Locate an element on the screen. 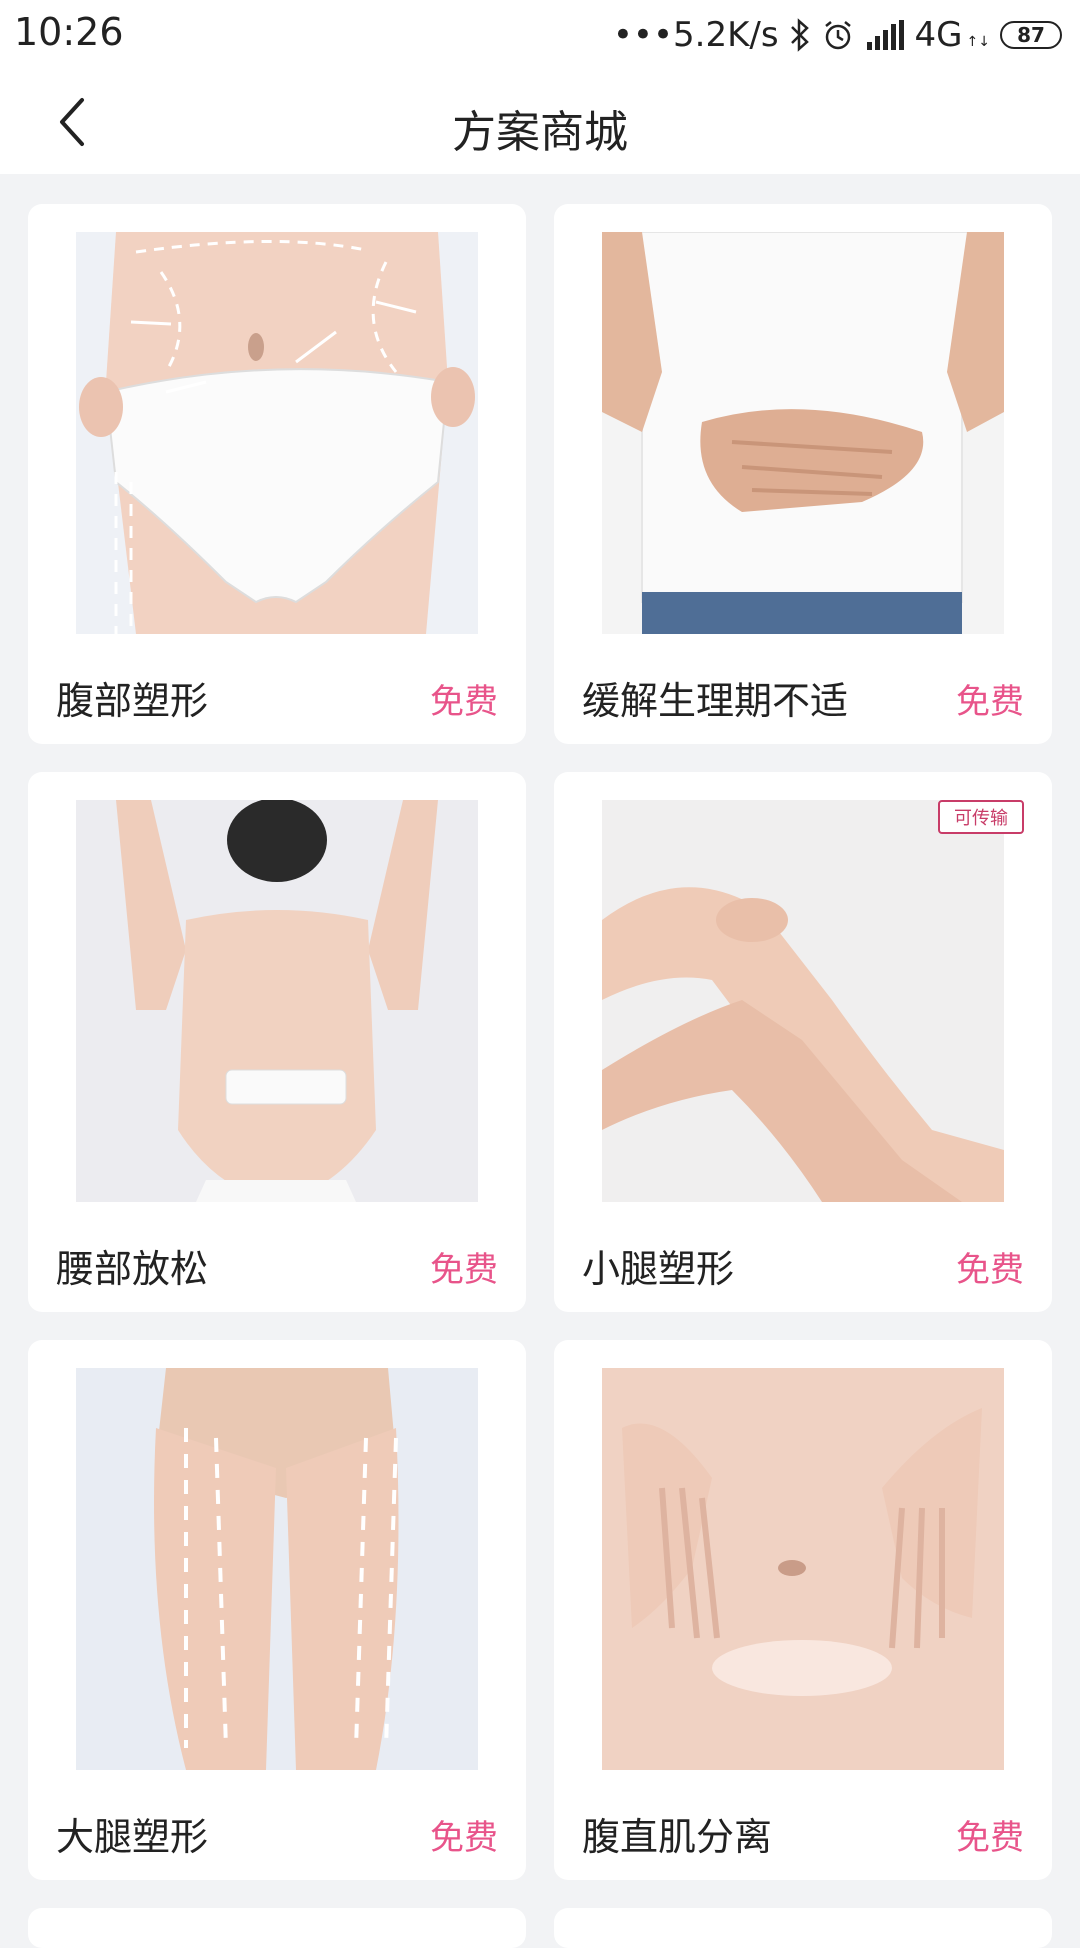 The image size is (1080, 1948). transferable-badge: 可传输 is located at coordinates (981, 817).